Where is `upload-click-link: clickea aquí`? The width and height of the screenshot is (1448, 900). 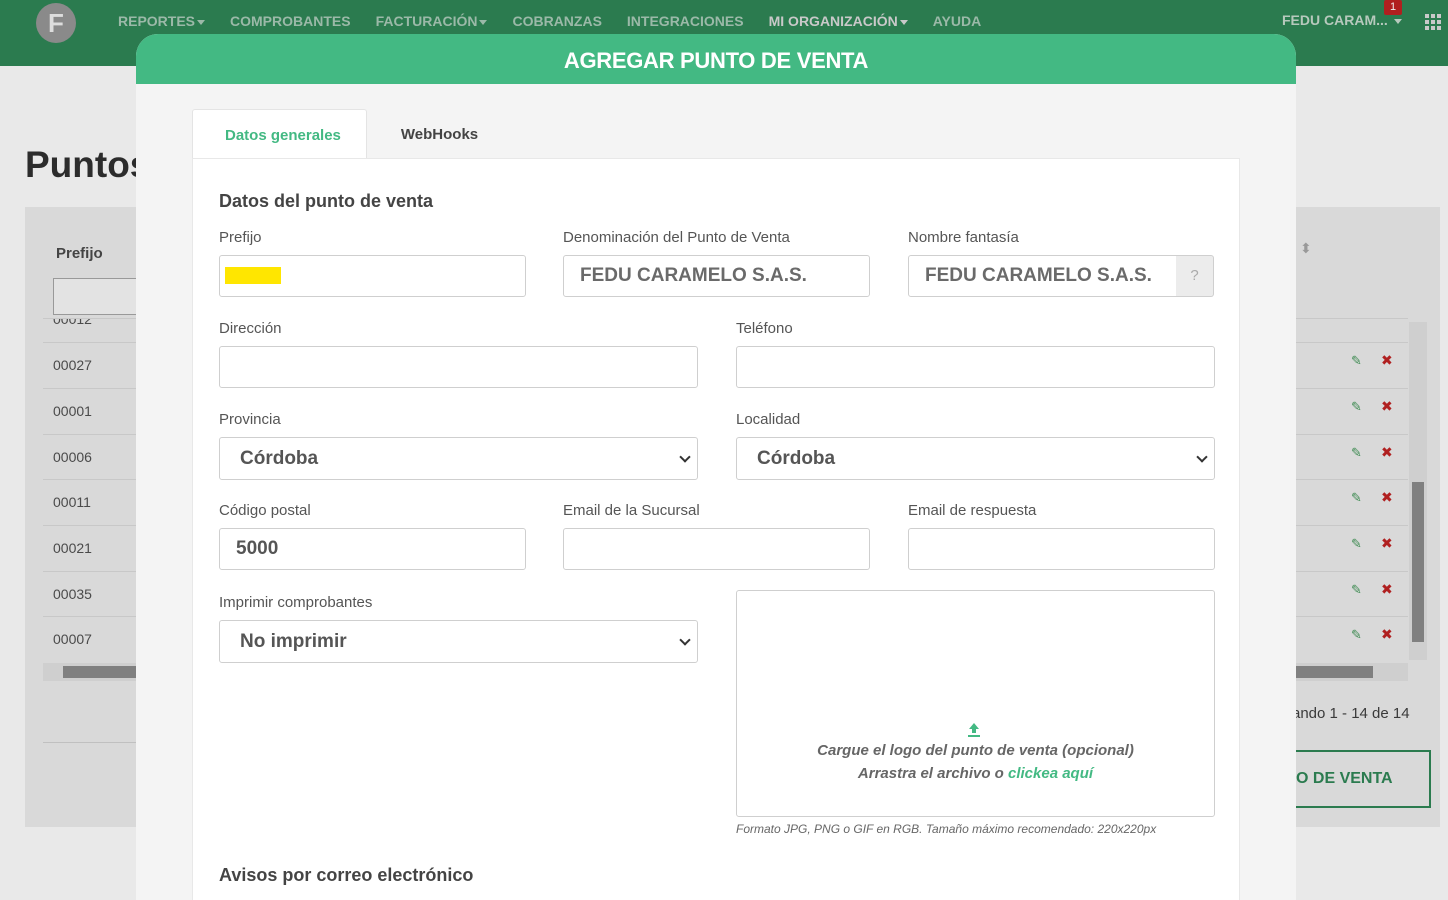
upload-click-link: clickea aquí is located at coordinates (1050, 773).